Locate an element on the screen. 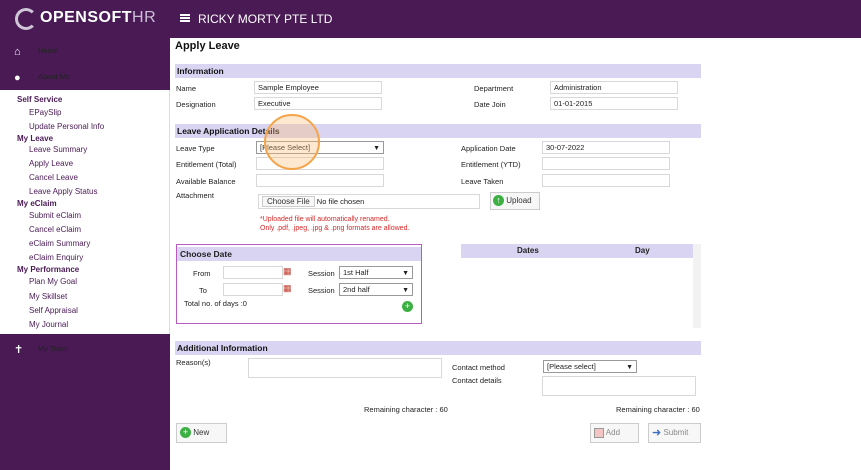 This screenshot has width=861, height=470. menu-item-cancel-eclaim: Cancel eClaim is located at coordinates (55, 229).